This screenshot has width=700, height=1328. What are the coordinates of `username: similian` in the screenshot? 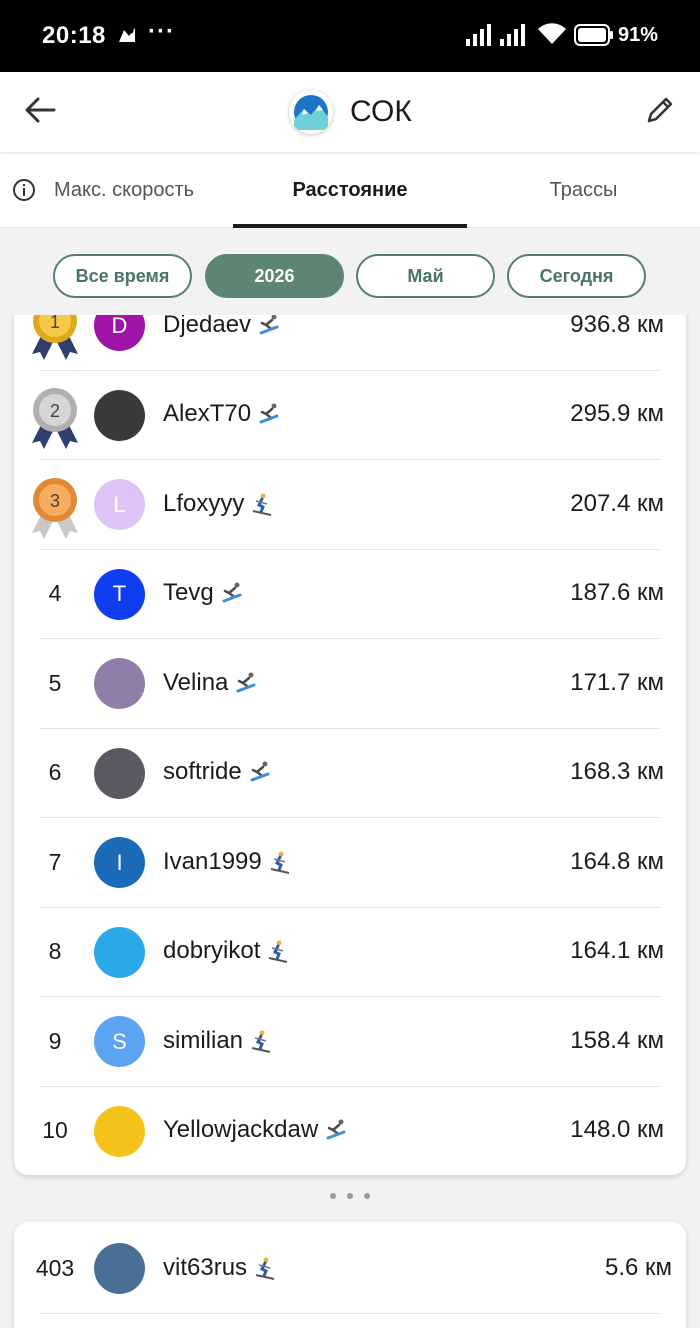 It's located at (218, 1041).